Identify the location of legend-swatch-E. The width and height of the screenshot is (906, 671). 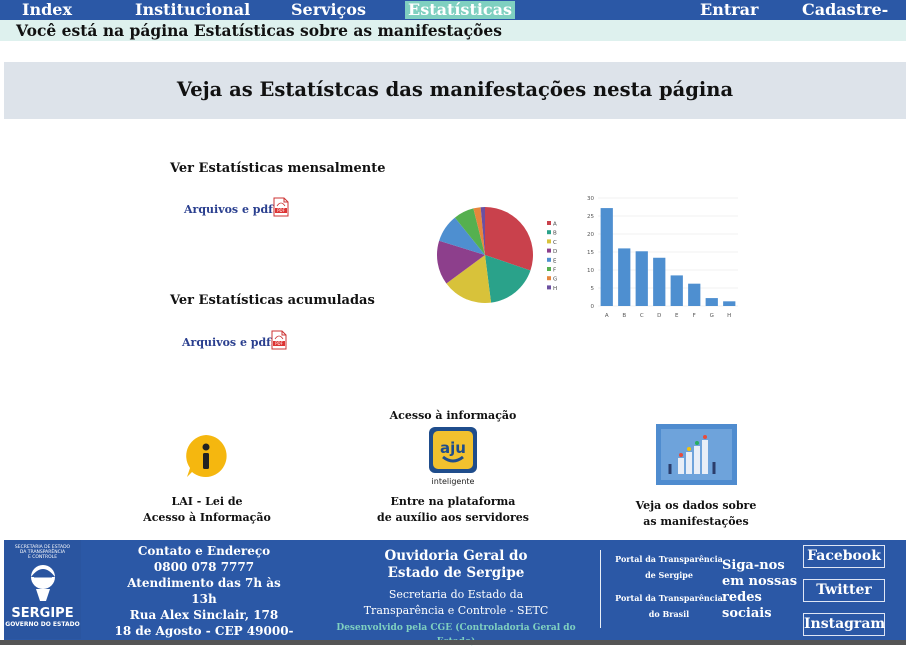
(549, 259).